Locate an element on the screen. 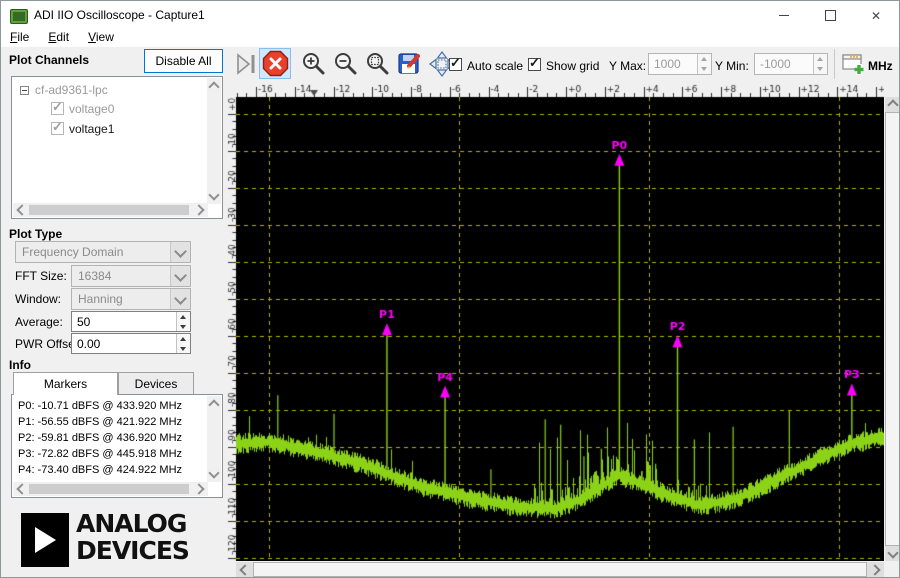 The height and width of the screenshot is (578, 900). window-label: Window: is located at coordinates (38, 299).